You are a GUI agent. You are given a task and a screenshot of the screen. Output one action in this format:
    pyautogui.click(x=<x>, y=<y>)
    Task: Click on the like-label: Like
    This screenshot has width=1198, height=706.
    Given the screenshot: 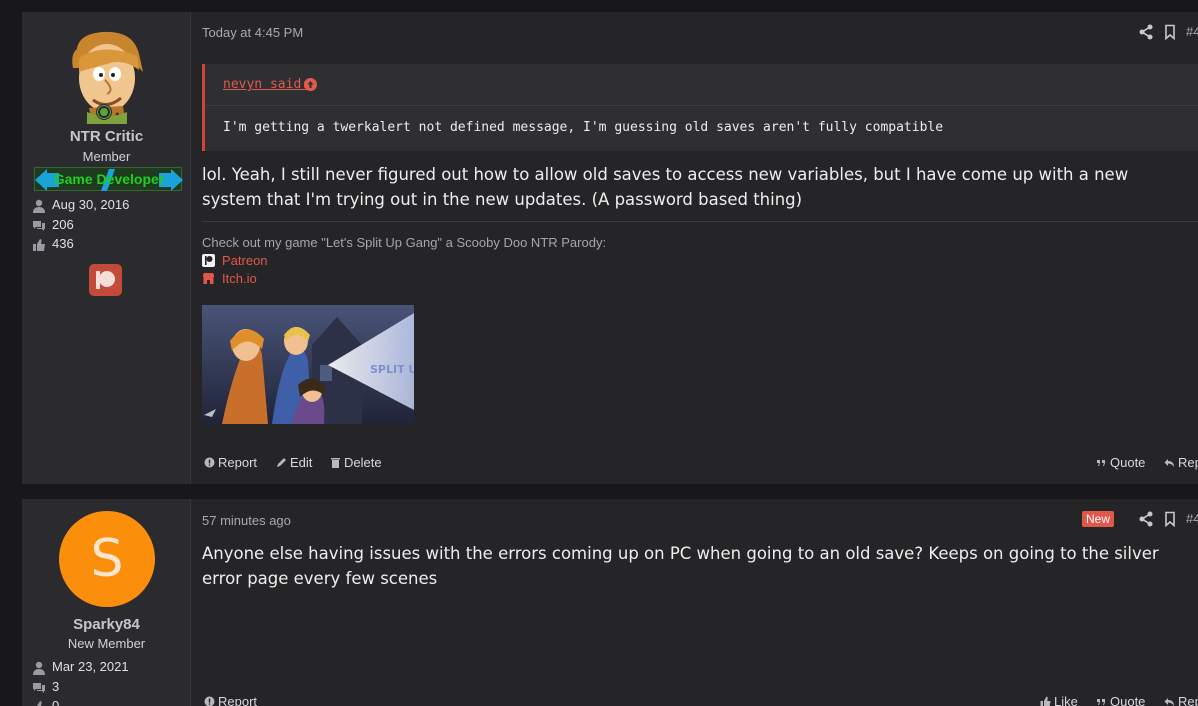 What is the action you would take?
    pyautogui.click(x=1066, y=700)
    